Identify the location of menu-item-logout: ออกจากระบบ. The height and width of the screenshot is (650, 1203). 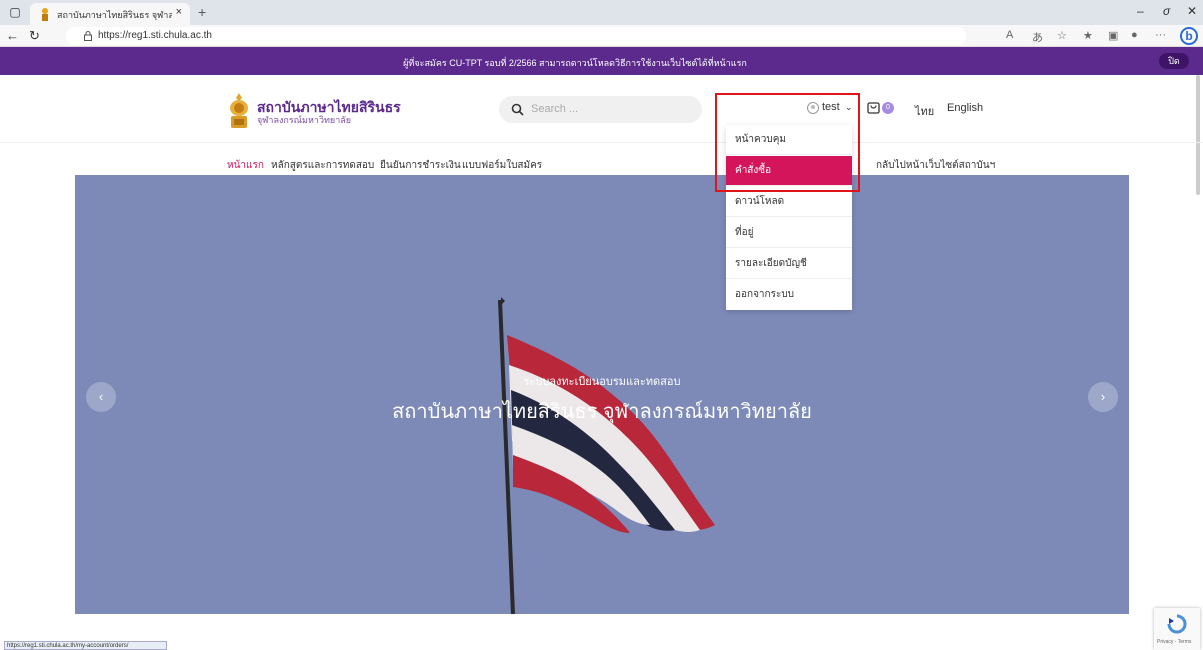
(789, 295).